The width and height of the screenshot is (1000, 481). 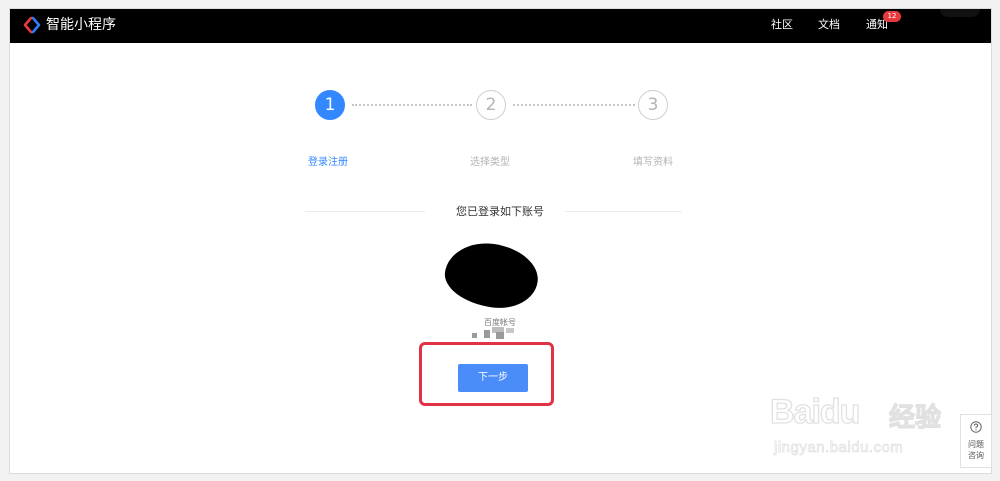 What do you see at coordinates (81, 25) in the screenshot?
I see `app-title: 智能小程序` at bounding box center [81, 25].